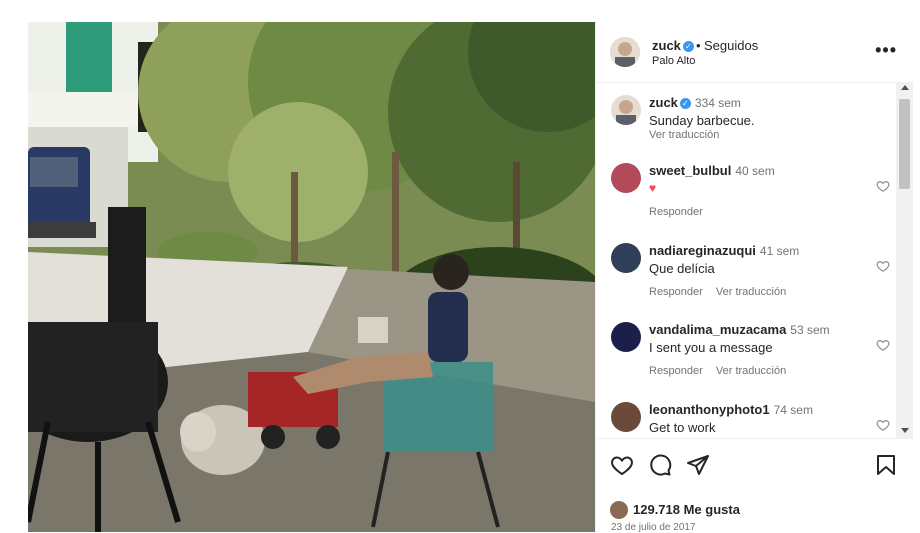 The width and height of the screenshot is (920, 533). What do you see at coordinates (809, 330) in the screenshot?
I see `comment-time: 53 sem` at bounding box center [809, 330].